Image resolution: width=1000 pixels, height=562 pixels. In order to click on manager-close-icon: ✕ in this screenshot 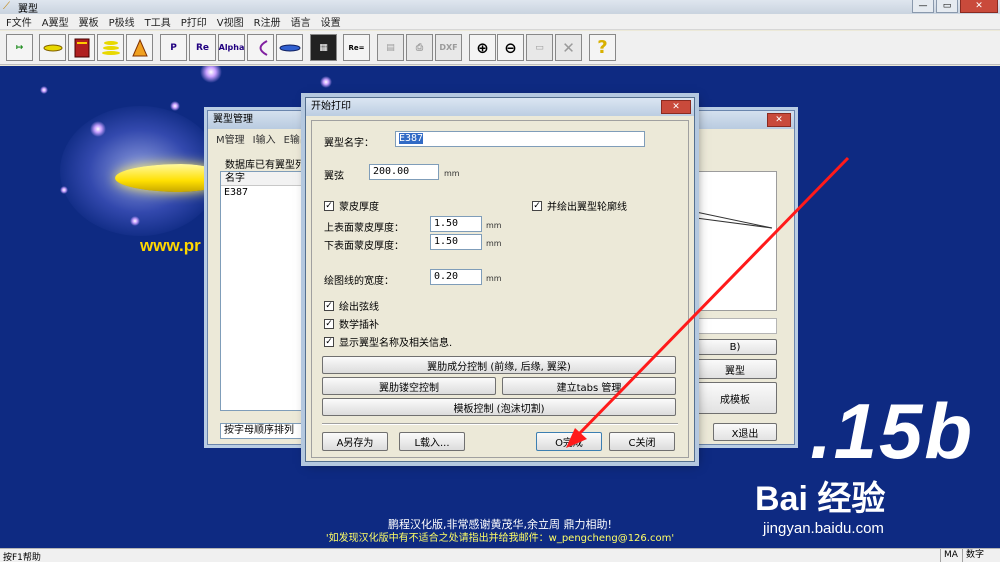, I will do `click(779, 120)`.